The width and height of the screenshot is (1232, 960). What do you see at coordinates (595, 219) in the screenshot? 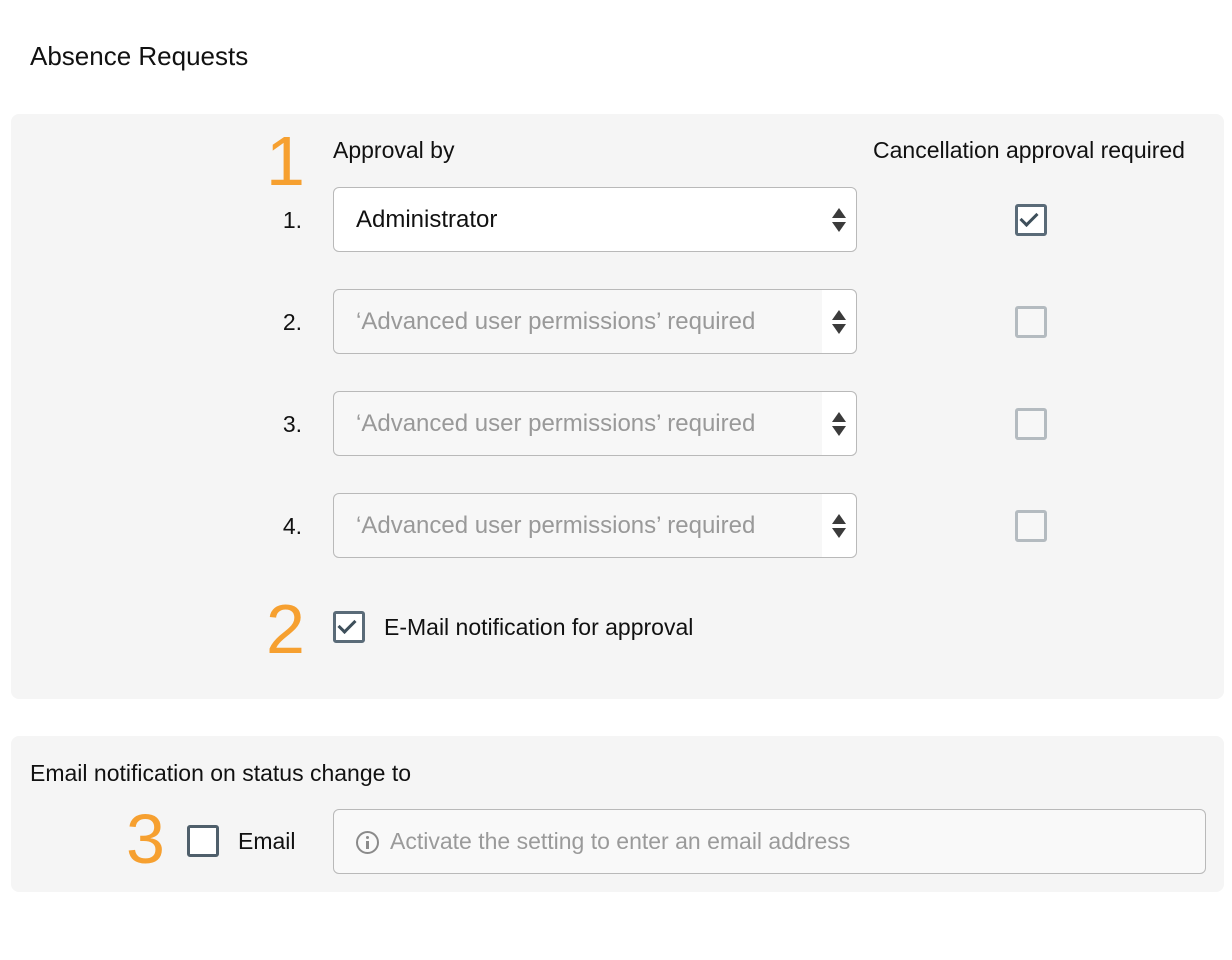
I see `approver-select-1: Administrator` at bounding box center [595, 219].